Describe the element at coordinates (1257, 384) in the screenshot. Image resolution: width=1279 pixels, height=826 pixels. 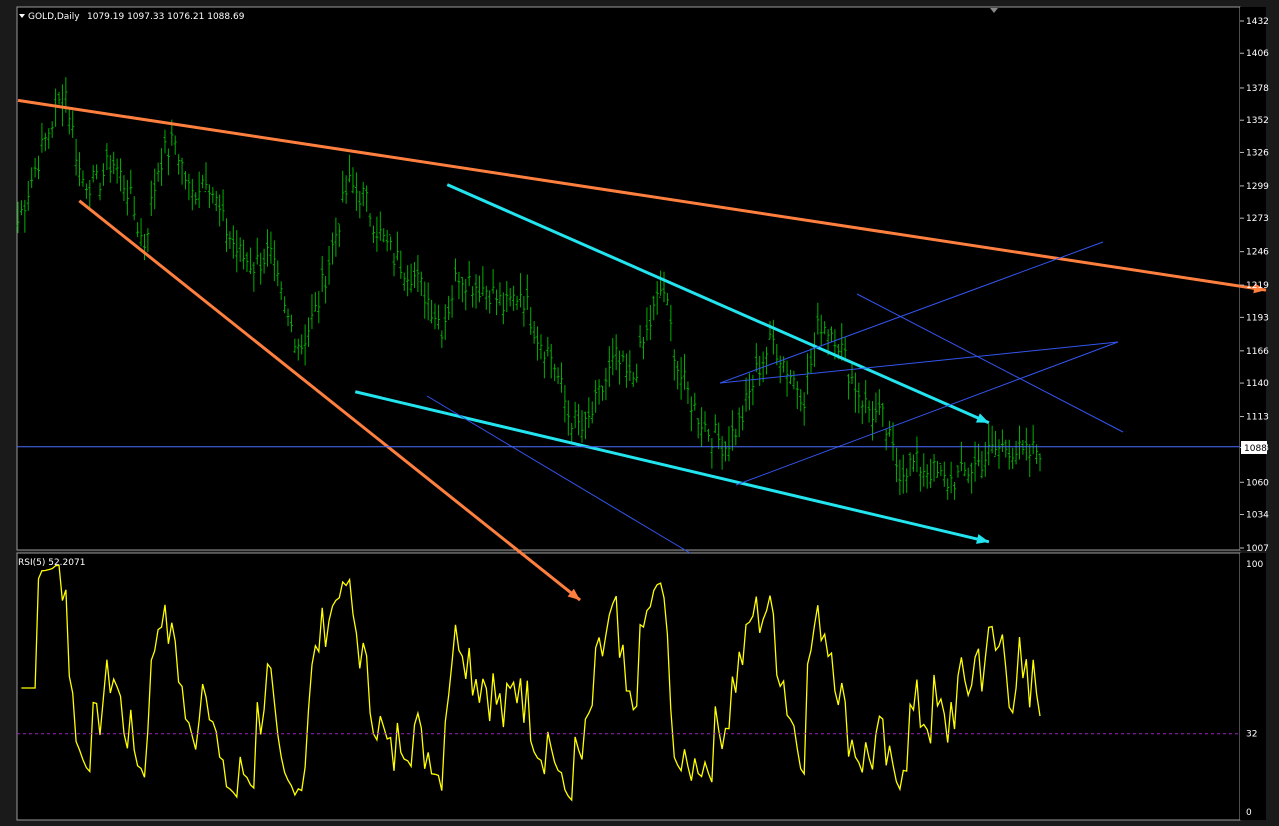
I see `price-tick-label: 1140` at that location.